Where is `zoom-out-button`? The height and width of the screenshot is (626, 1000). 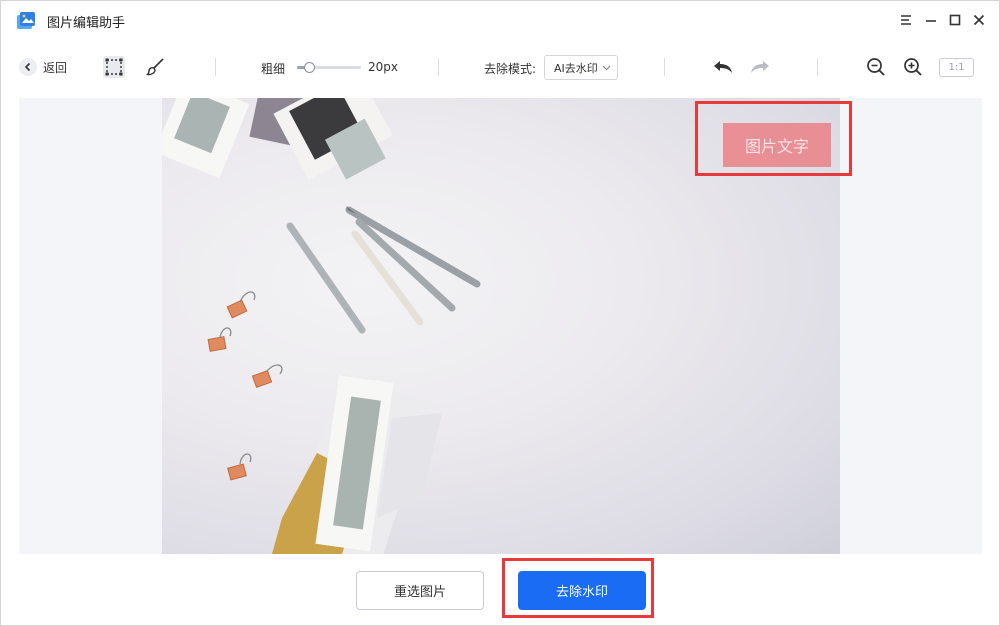 zoom-out-button is located at coordinates (876, 67).